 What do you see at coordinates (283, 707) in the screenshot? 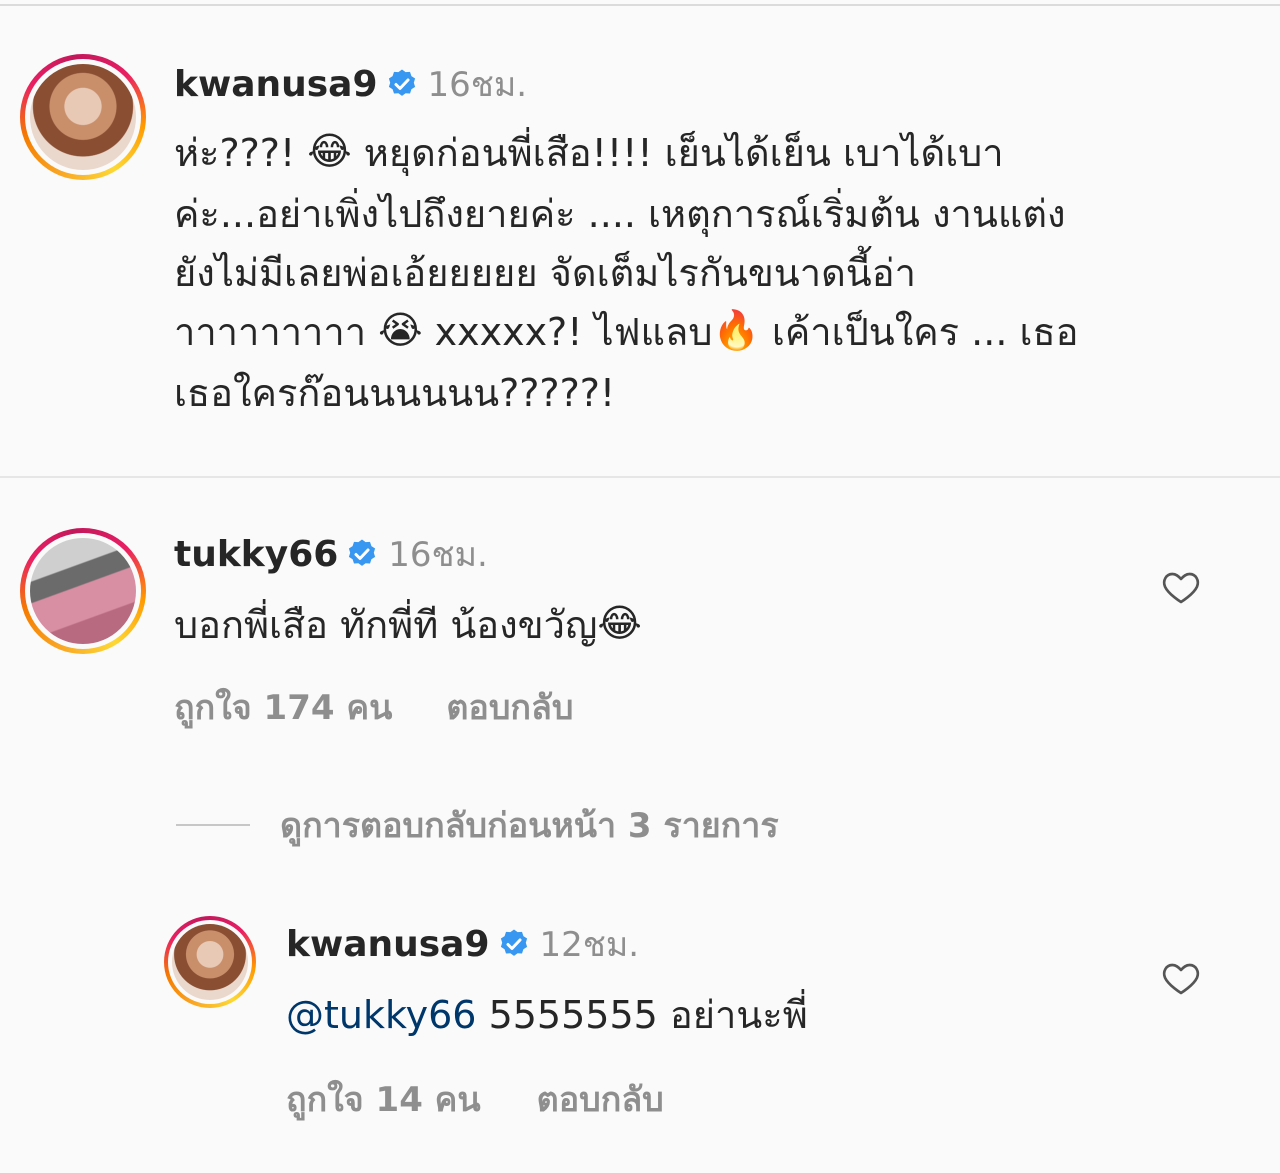
I see `like-count: ถูกใจ 174 คน` at bounding box center [283, 707].